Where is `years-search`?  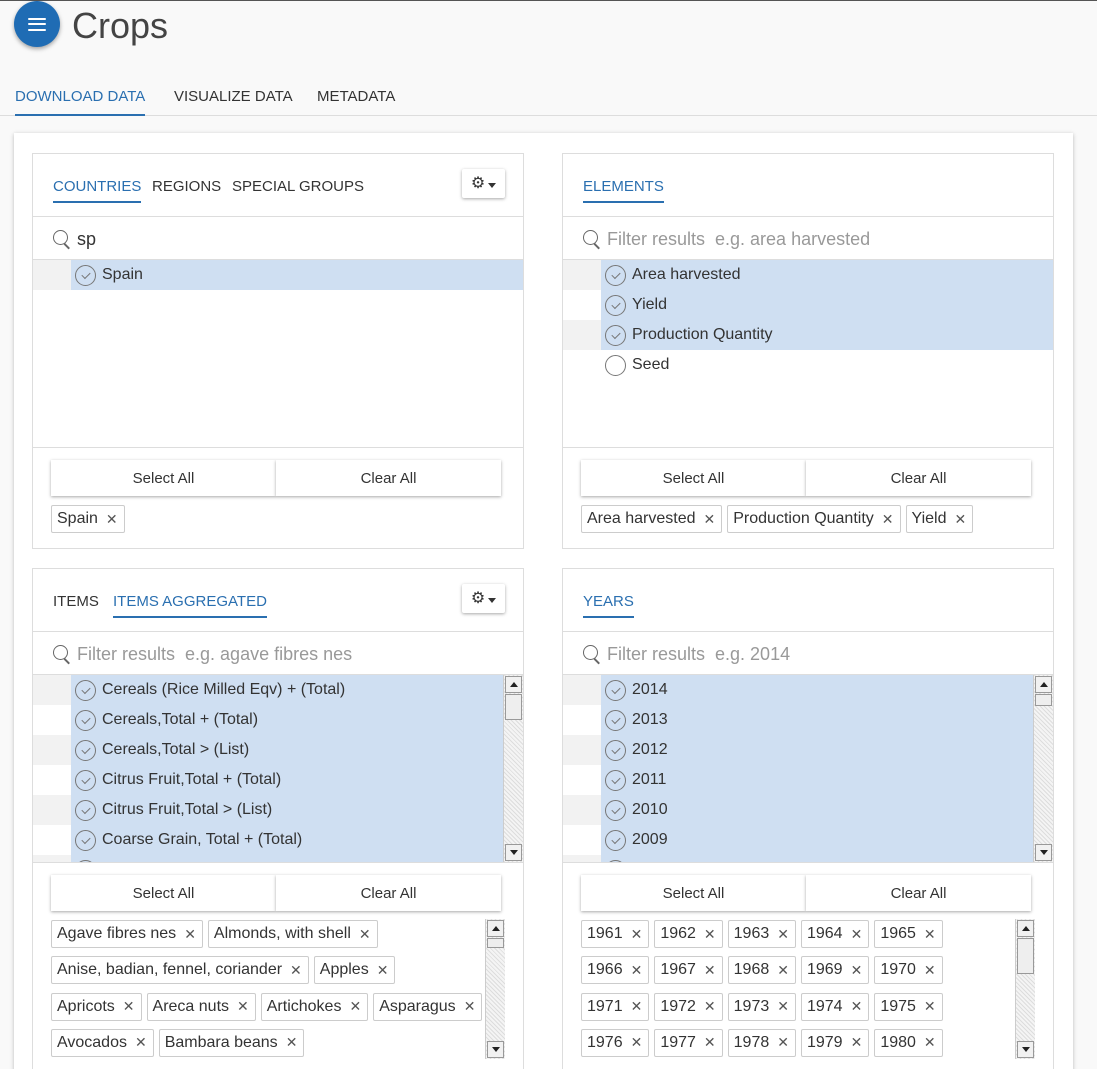 years-search is located at coordinates (808, 654).